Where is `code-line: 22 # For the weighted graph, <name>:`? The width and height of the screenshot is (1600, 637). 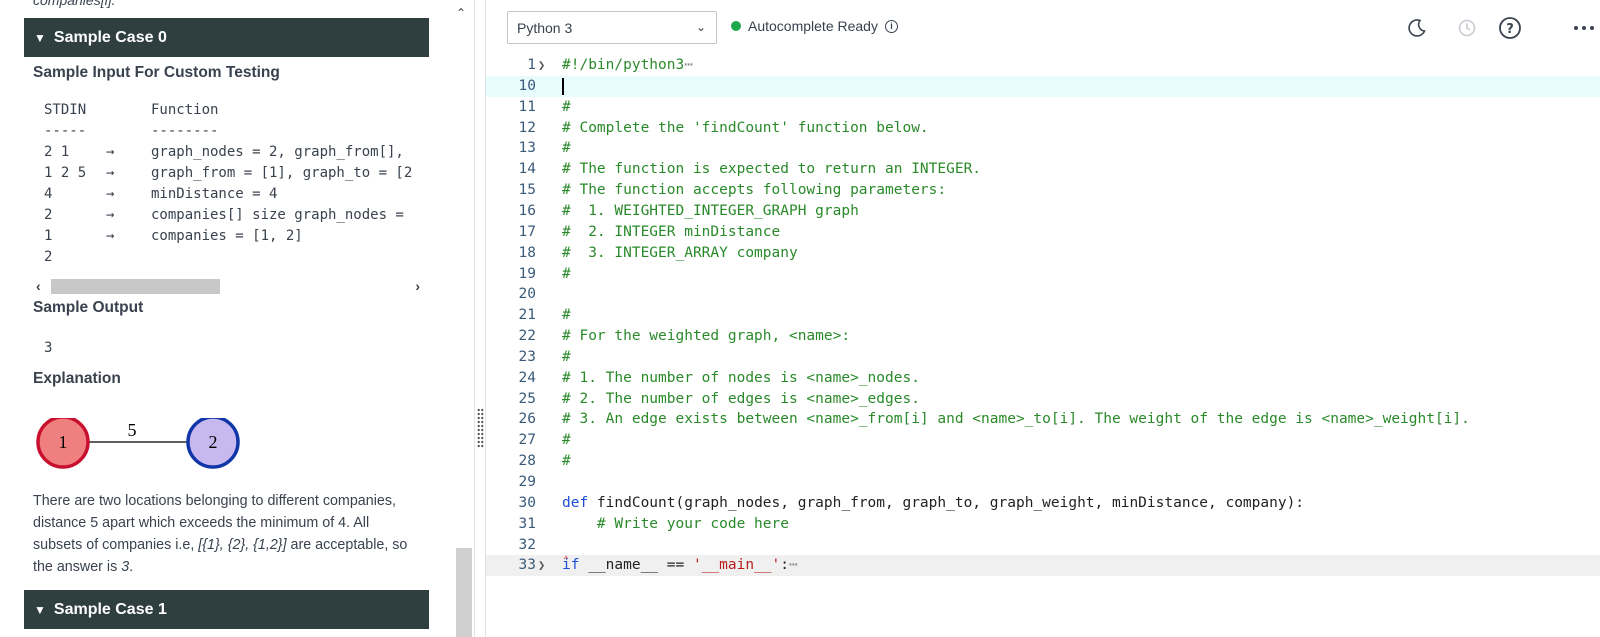
code-line: 22 # For the weighted graph, <name>: is located at coordinates (1043, 336).